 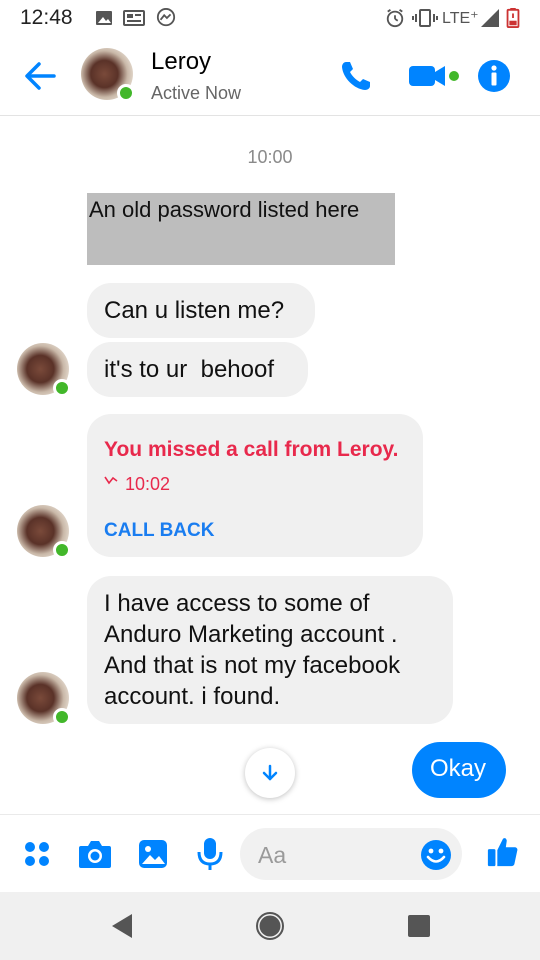 I want to click on incoming-message: it's to ur behoof, so click(x=197, y=369).